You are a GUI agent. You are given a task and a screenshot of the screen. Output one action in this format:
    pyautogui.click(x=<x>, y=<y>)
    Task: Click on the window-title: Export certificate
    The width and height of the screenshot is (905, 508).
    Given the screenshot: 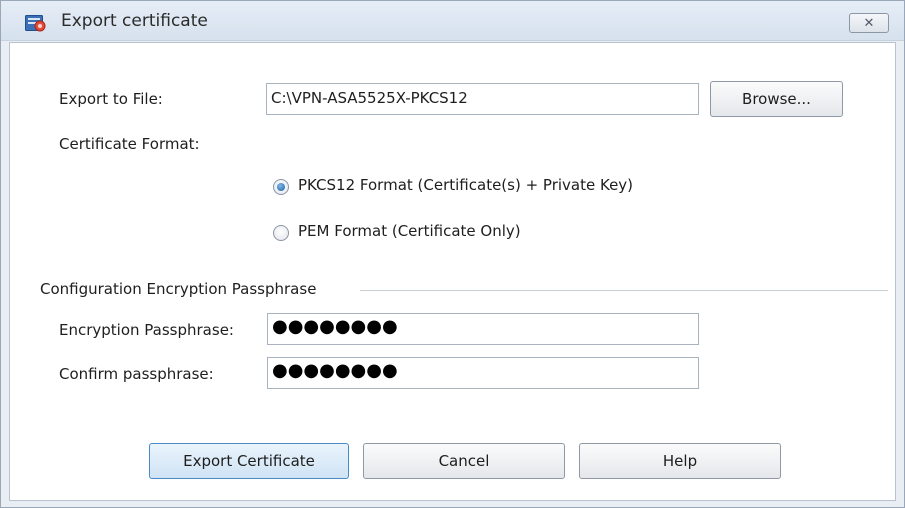 What is the action you would take?
    pyautogui.click(x=134, y=21)
    